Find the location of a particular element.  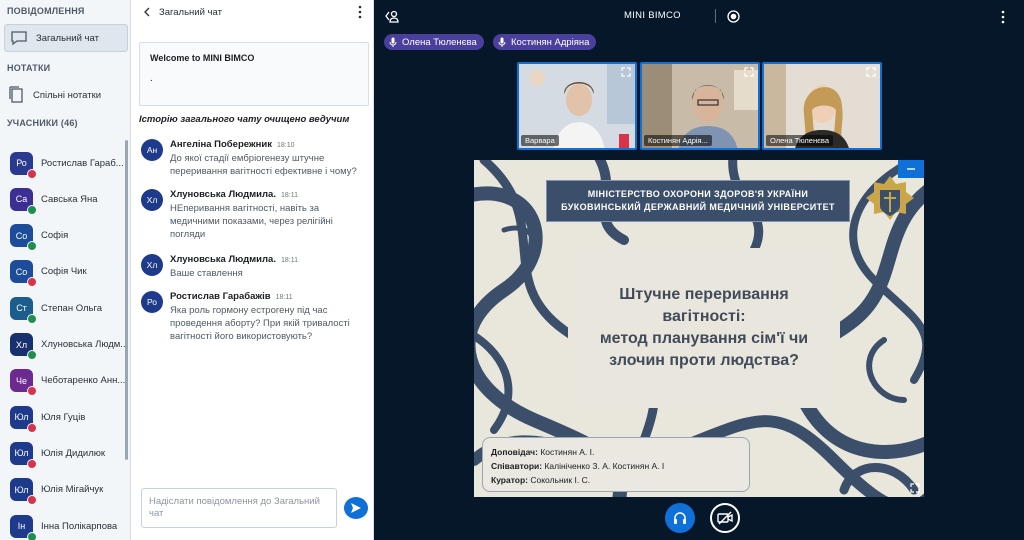

video-off-icon is located at coordinates (725, 518).